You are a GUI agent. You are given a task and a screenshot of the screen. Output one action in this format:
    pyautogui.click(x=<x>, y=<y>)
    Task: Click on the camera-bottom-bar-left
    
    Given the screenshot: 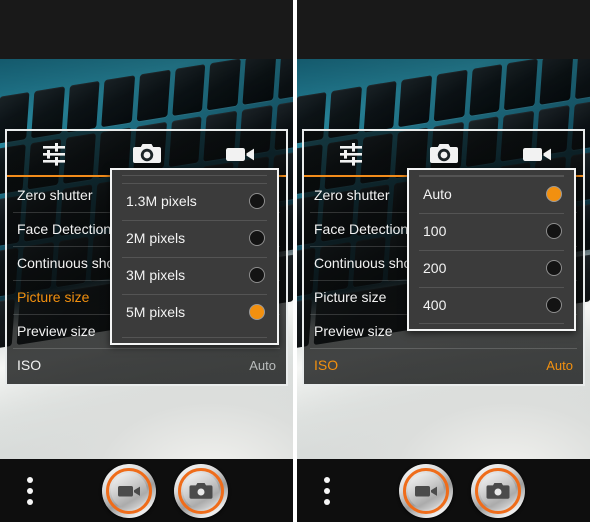 What is the action you would take?
    pyautogui.click(x=146, y=490)
    